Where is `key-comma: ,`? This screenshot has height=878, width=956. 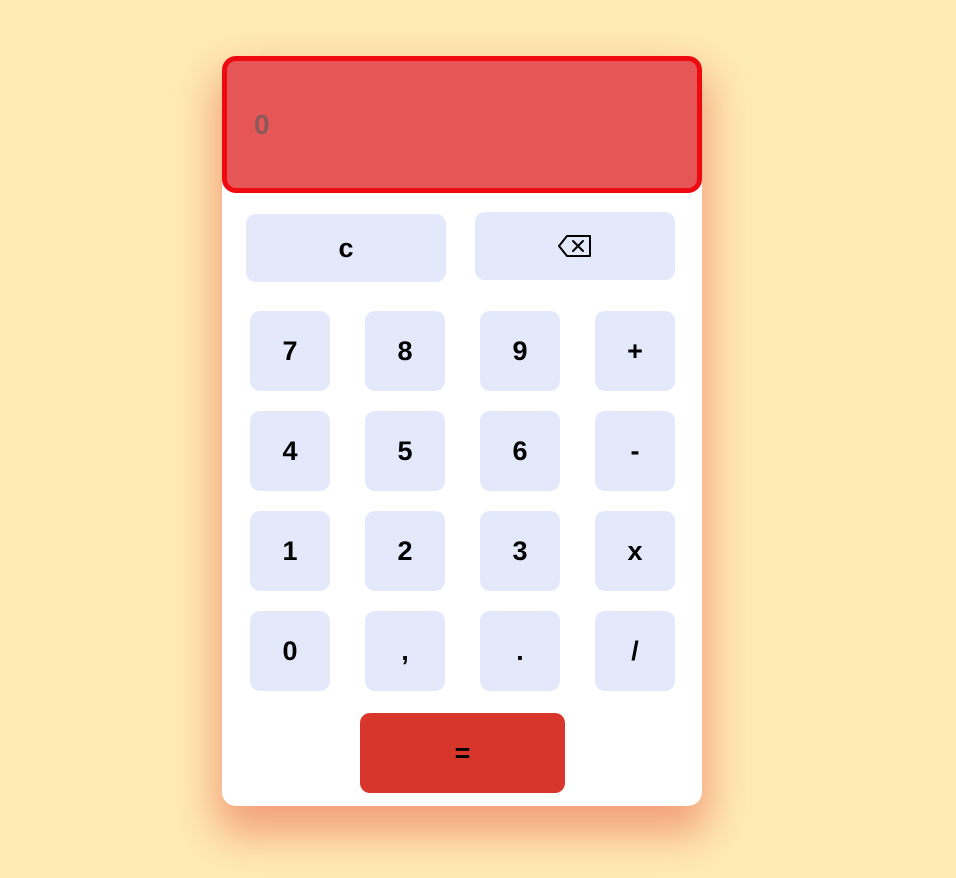 key-comma: , is located at coordinates (405, 651).